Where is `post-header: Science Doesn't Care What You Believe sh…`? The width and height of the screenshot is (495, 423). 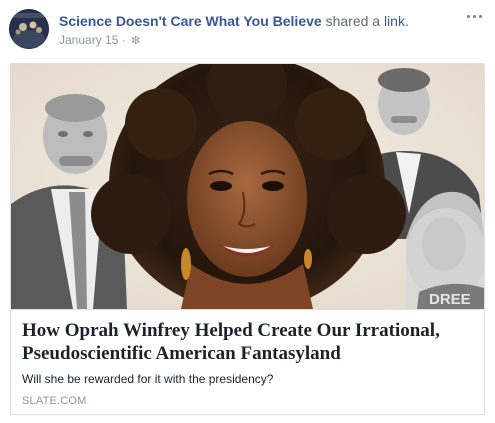
post-header: Science Doesn't Care What You Believe sh… is located at coordinates (234, 21).